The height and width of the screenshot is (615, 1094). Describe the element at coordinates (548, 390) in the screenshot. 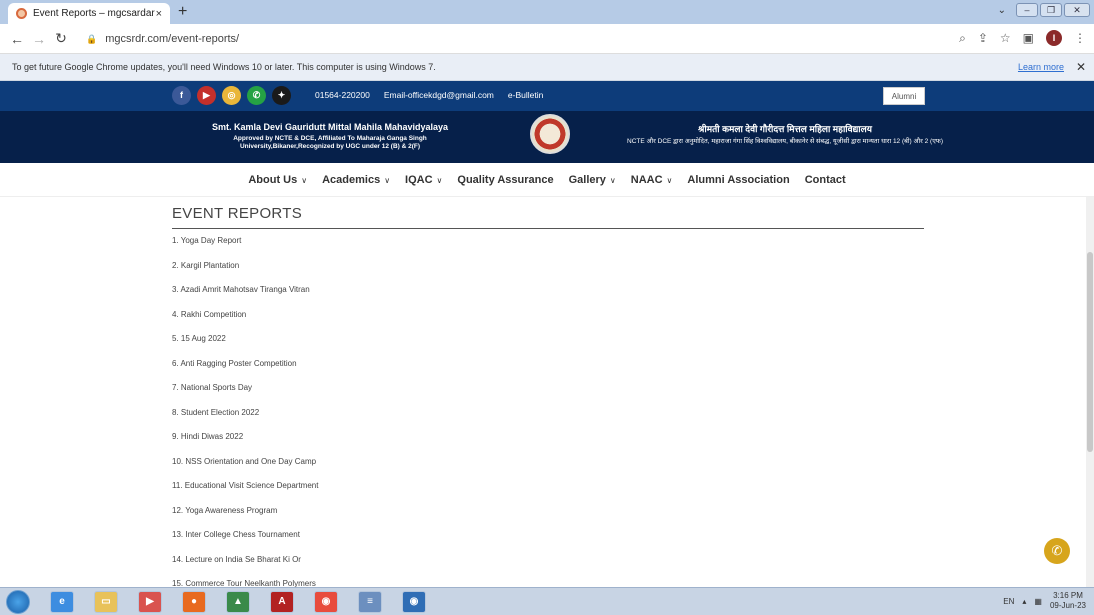

I see `report-link: 7. National Sports Day` at that location.